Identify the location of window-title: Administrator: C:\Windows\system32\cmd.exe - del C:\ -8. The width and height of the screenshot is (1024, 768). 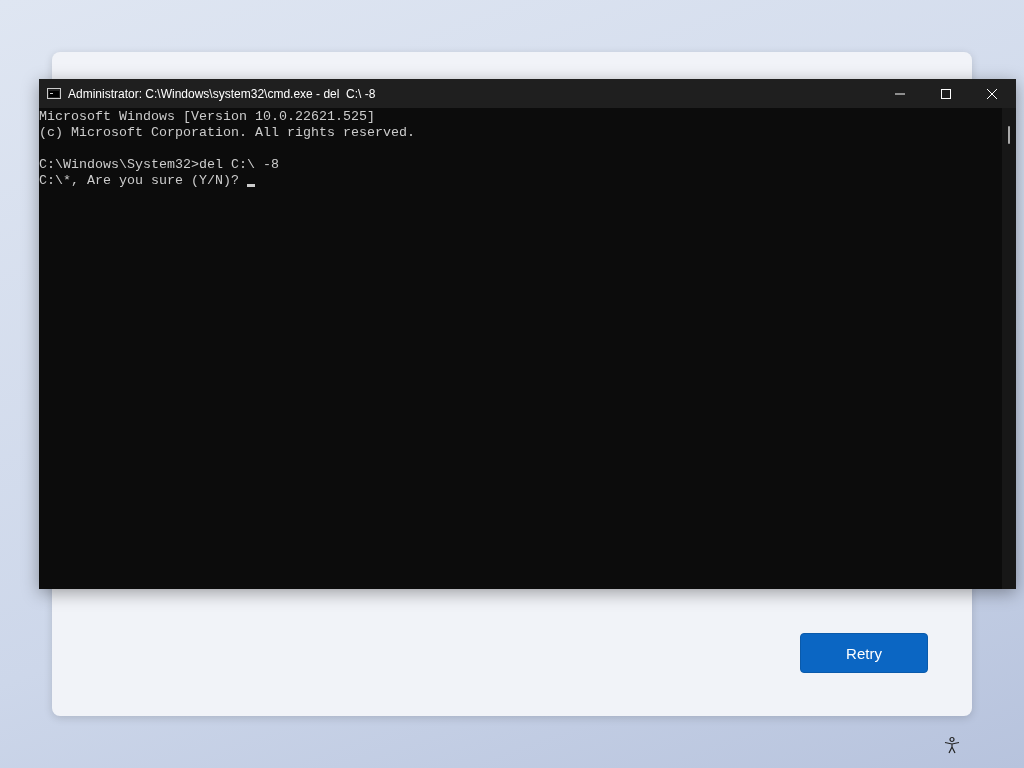
(222, 93).